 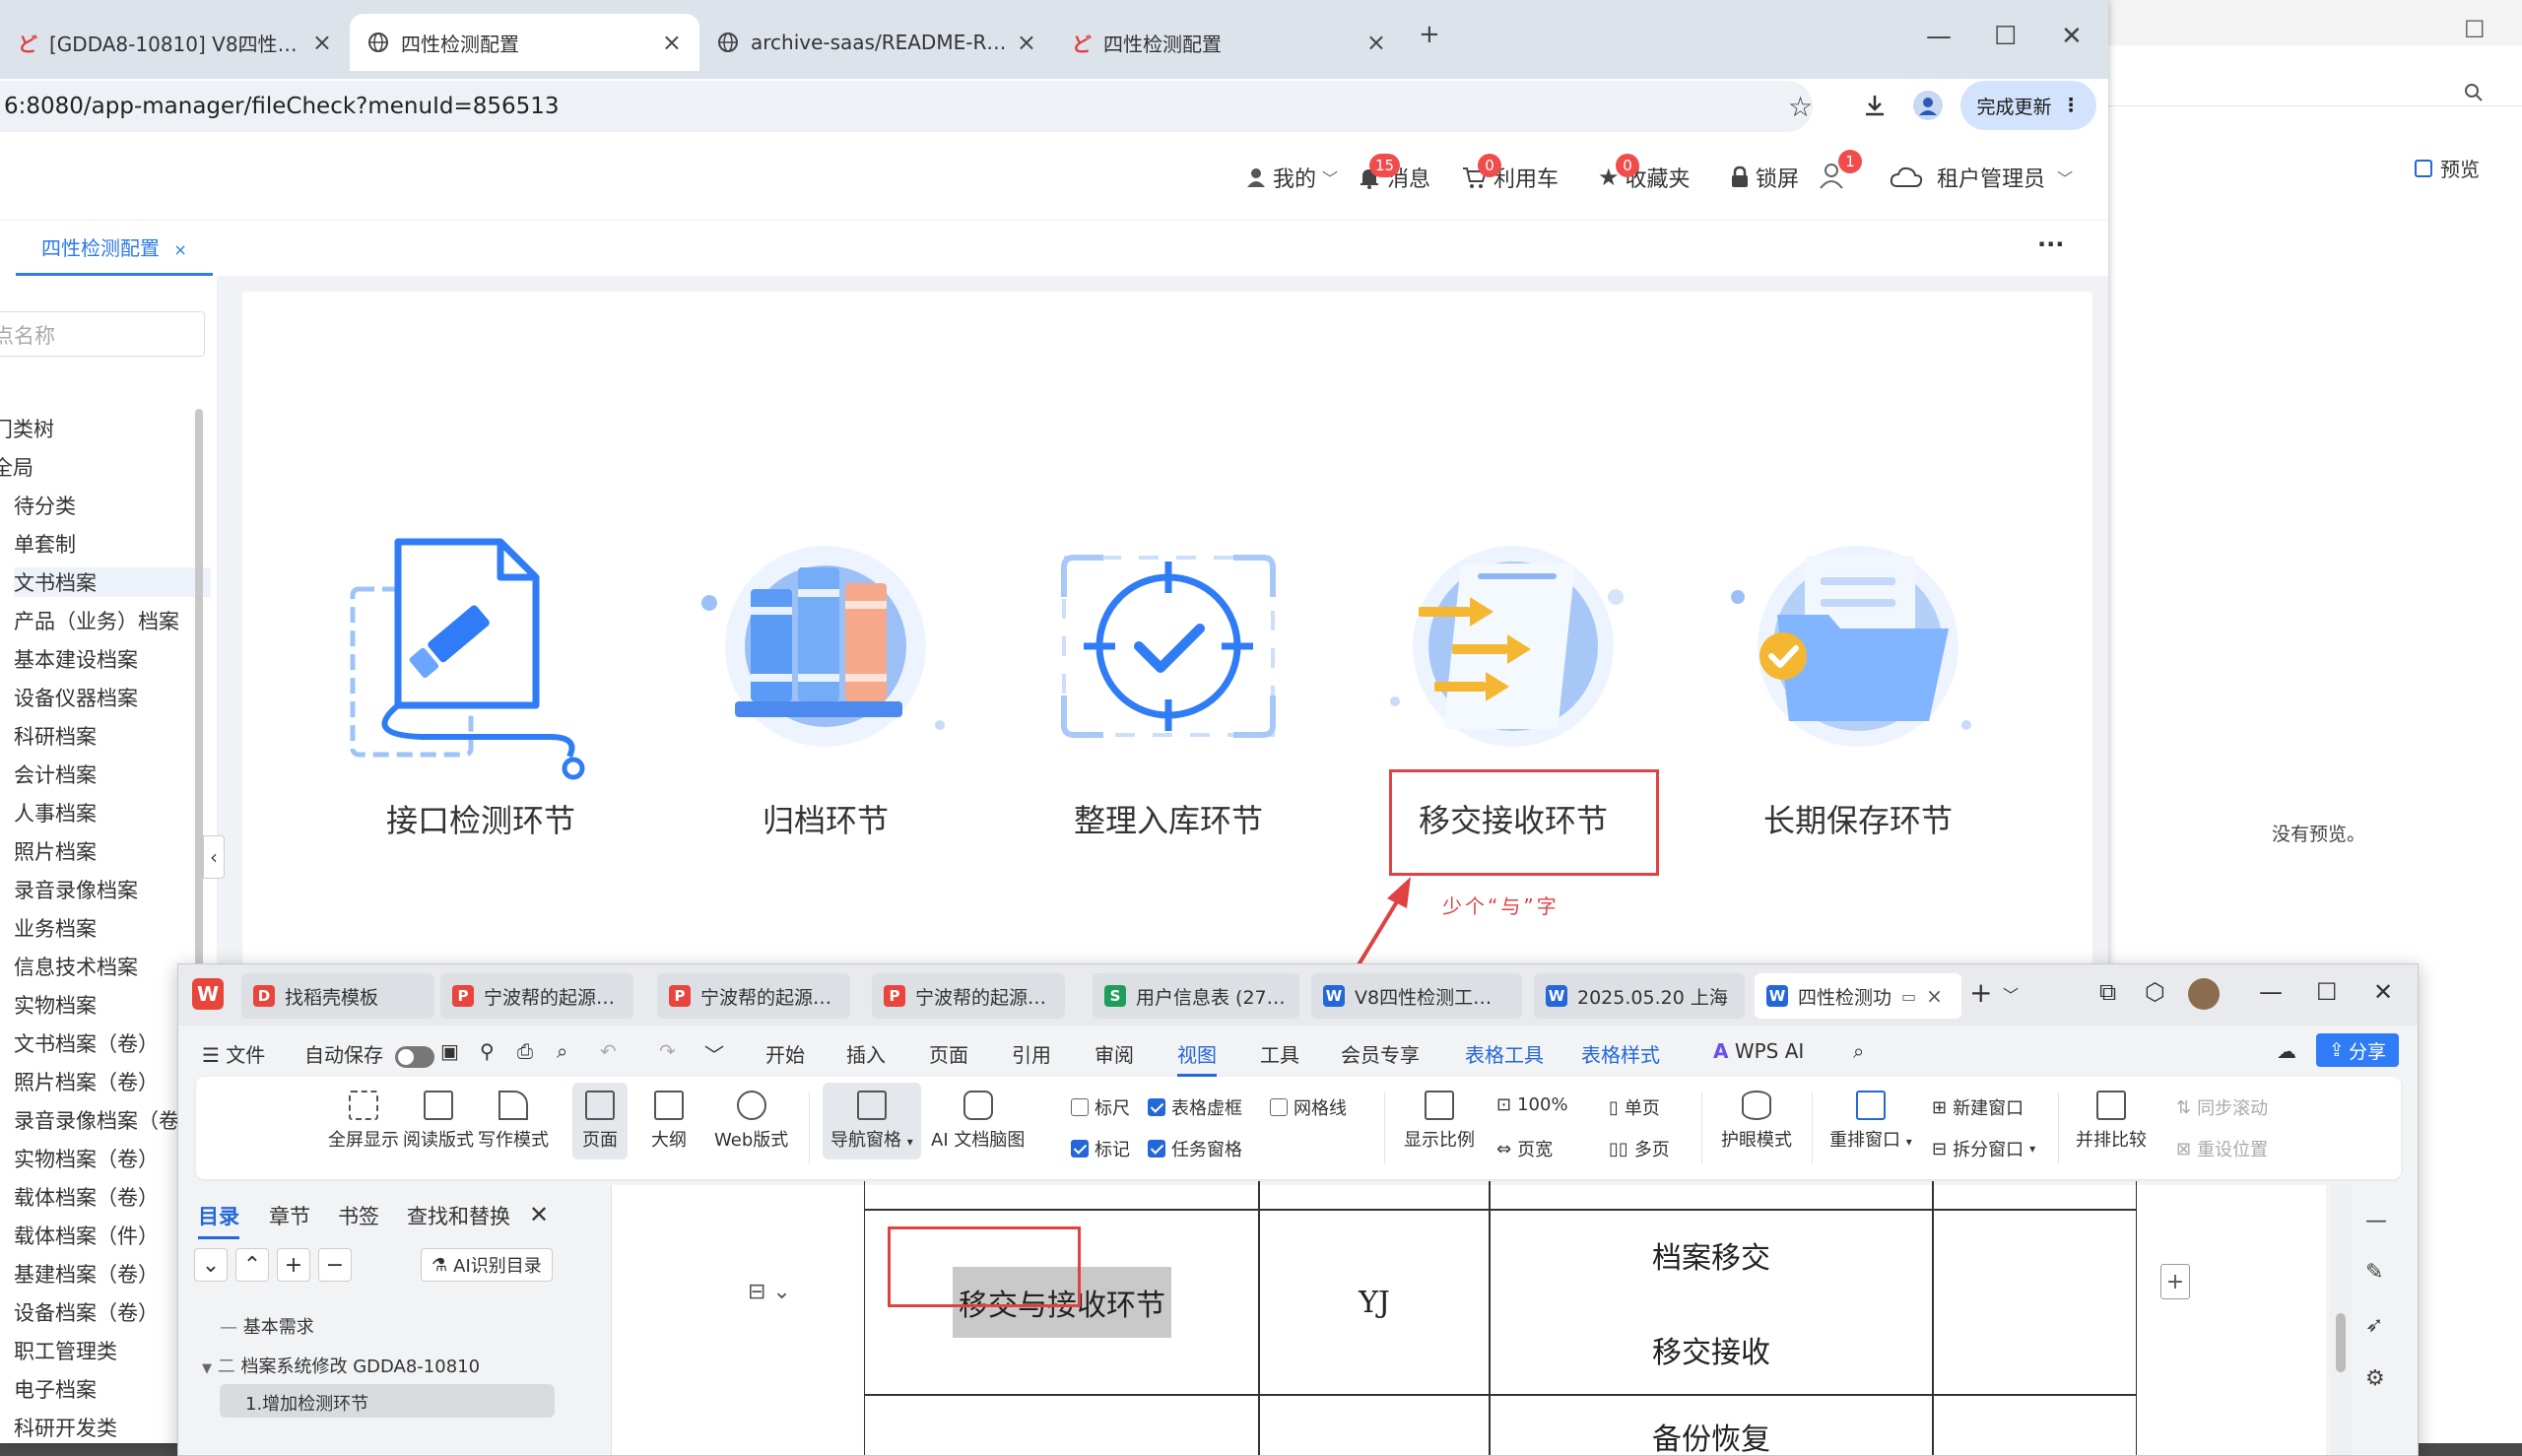 I want to click on menu-reference: 引用, so click(x=1031, y=1053).